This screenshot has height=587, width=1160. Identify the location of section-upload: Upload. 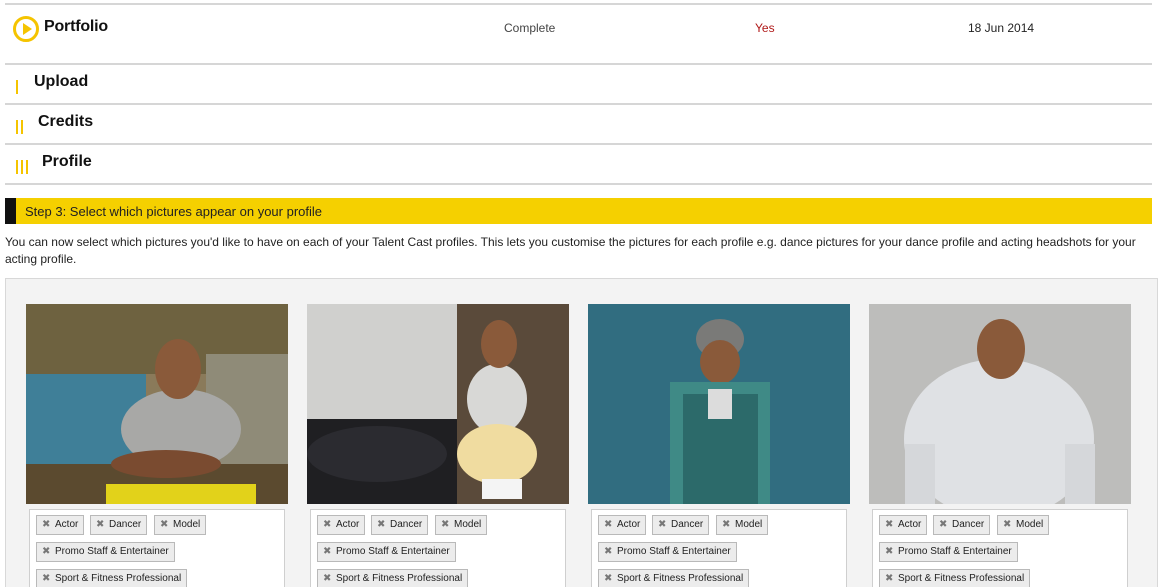
(578, 84).